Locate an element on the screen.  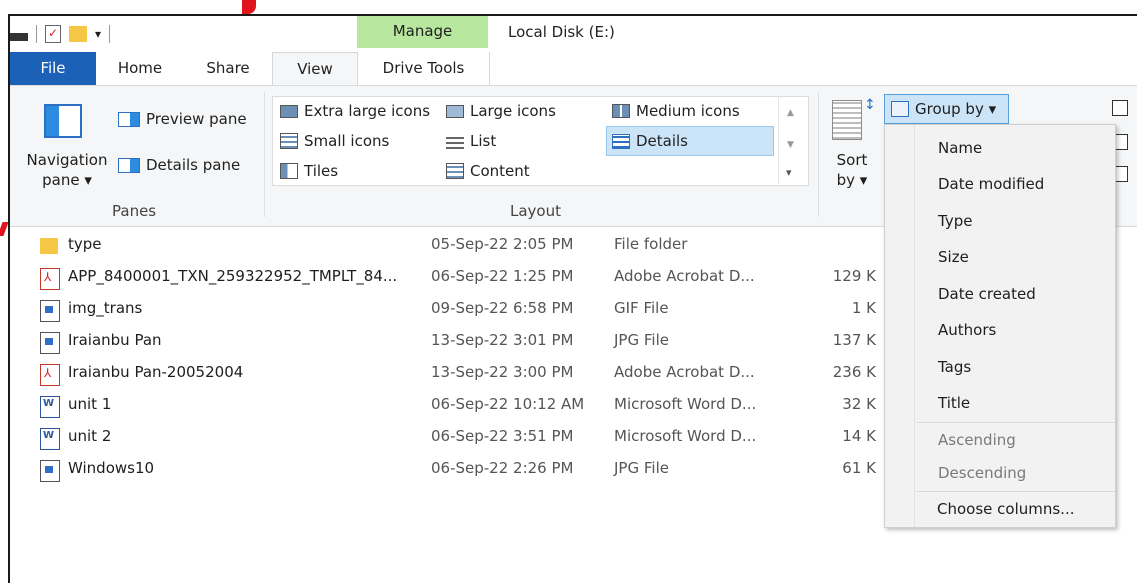
layout-gallery-scroller: ▲ ▼ ▾ is located at coordinates (792, 140).